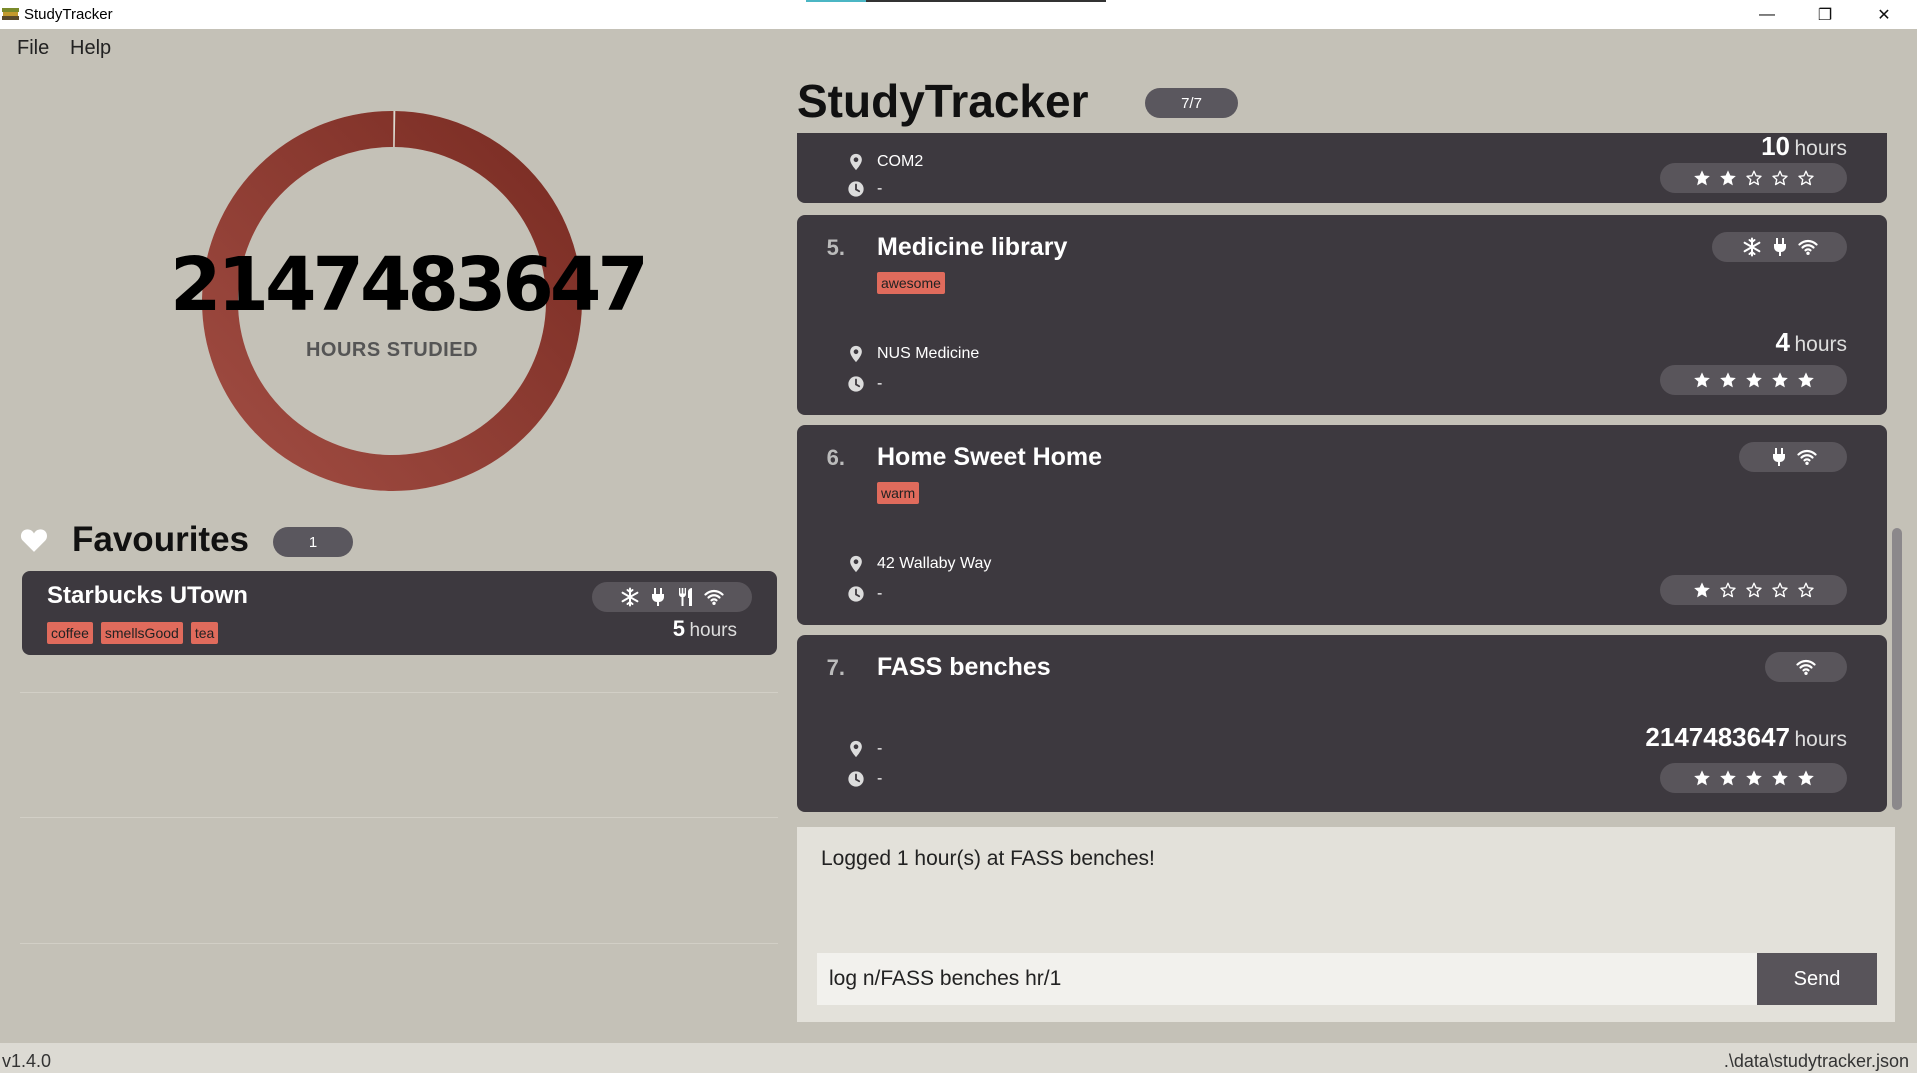 The width and height of the screenshot is (1917, 1073). What do you see at coordinates (943, 101) in the screenshot?
I see `page-title: StudyTracker` at bounding box center [943, 101].